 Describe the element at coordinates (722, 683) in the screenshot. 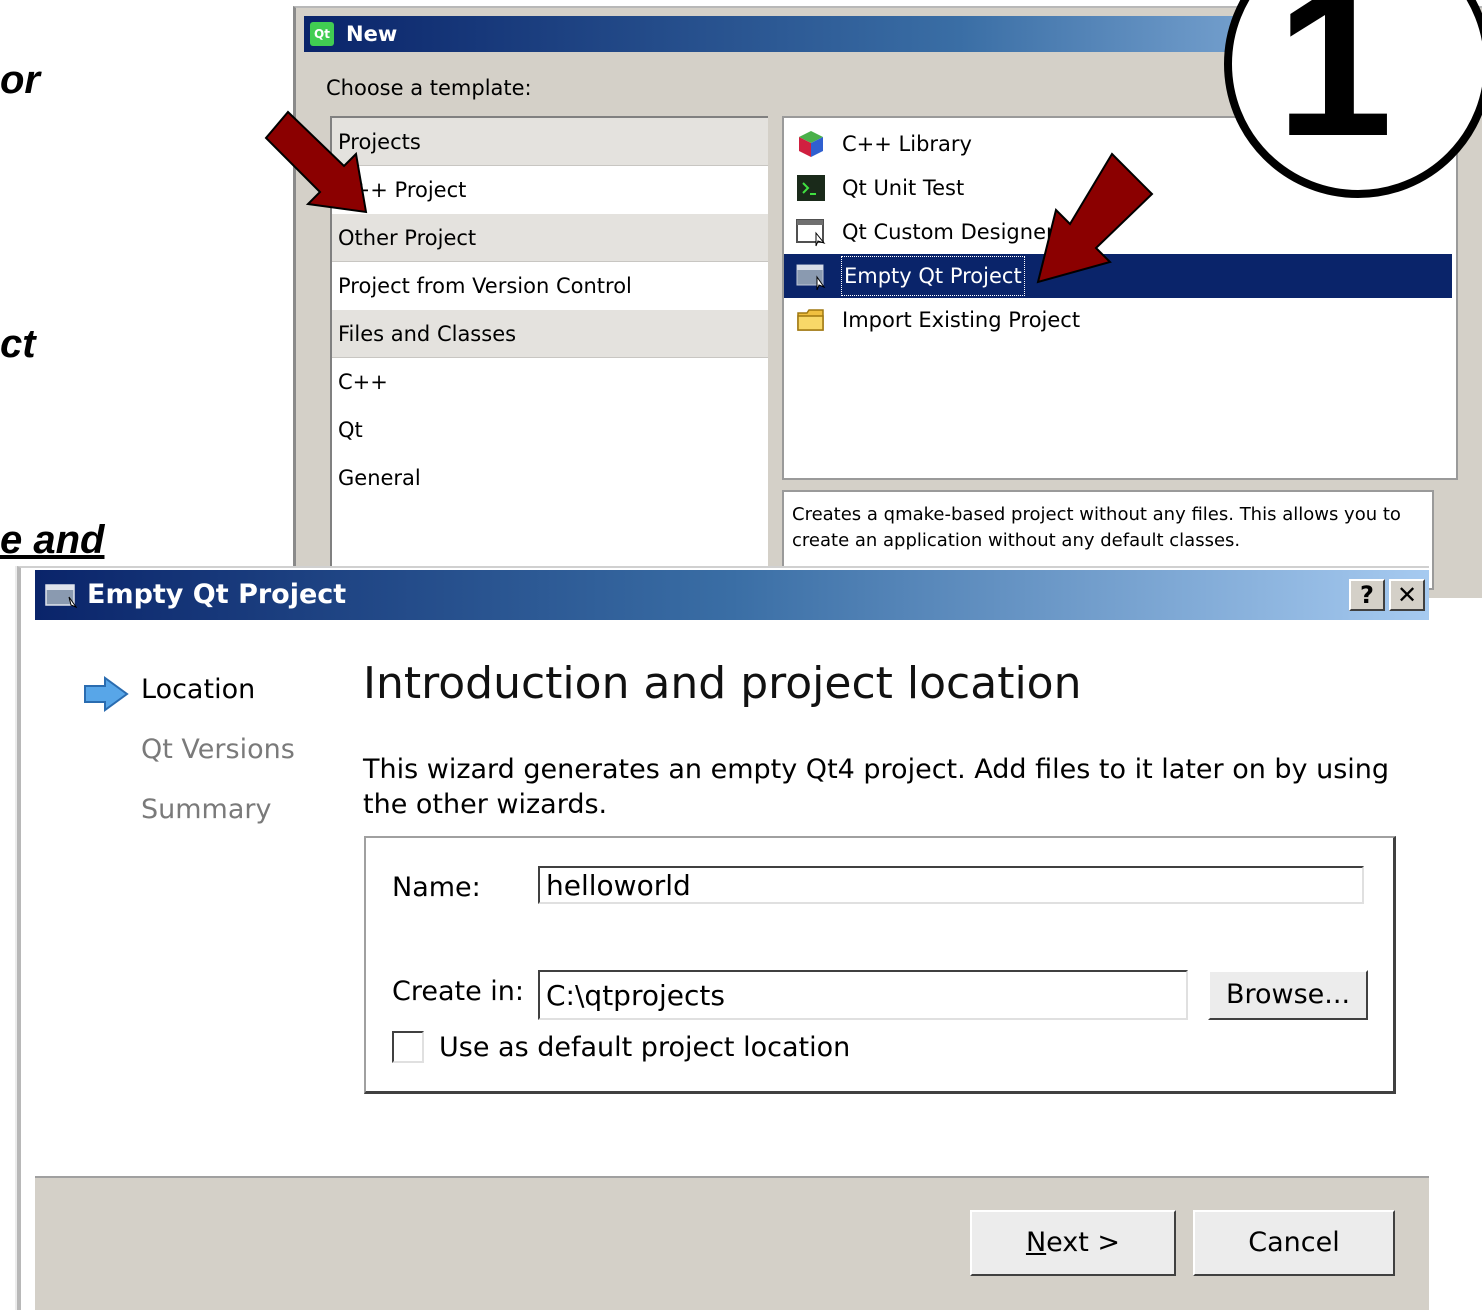

I see `page-heading: Introduction and project location` at that location.